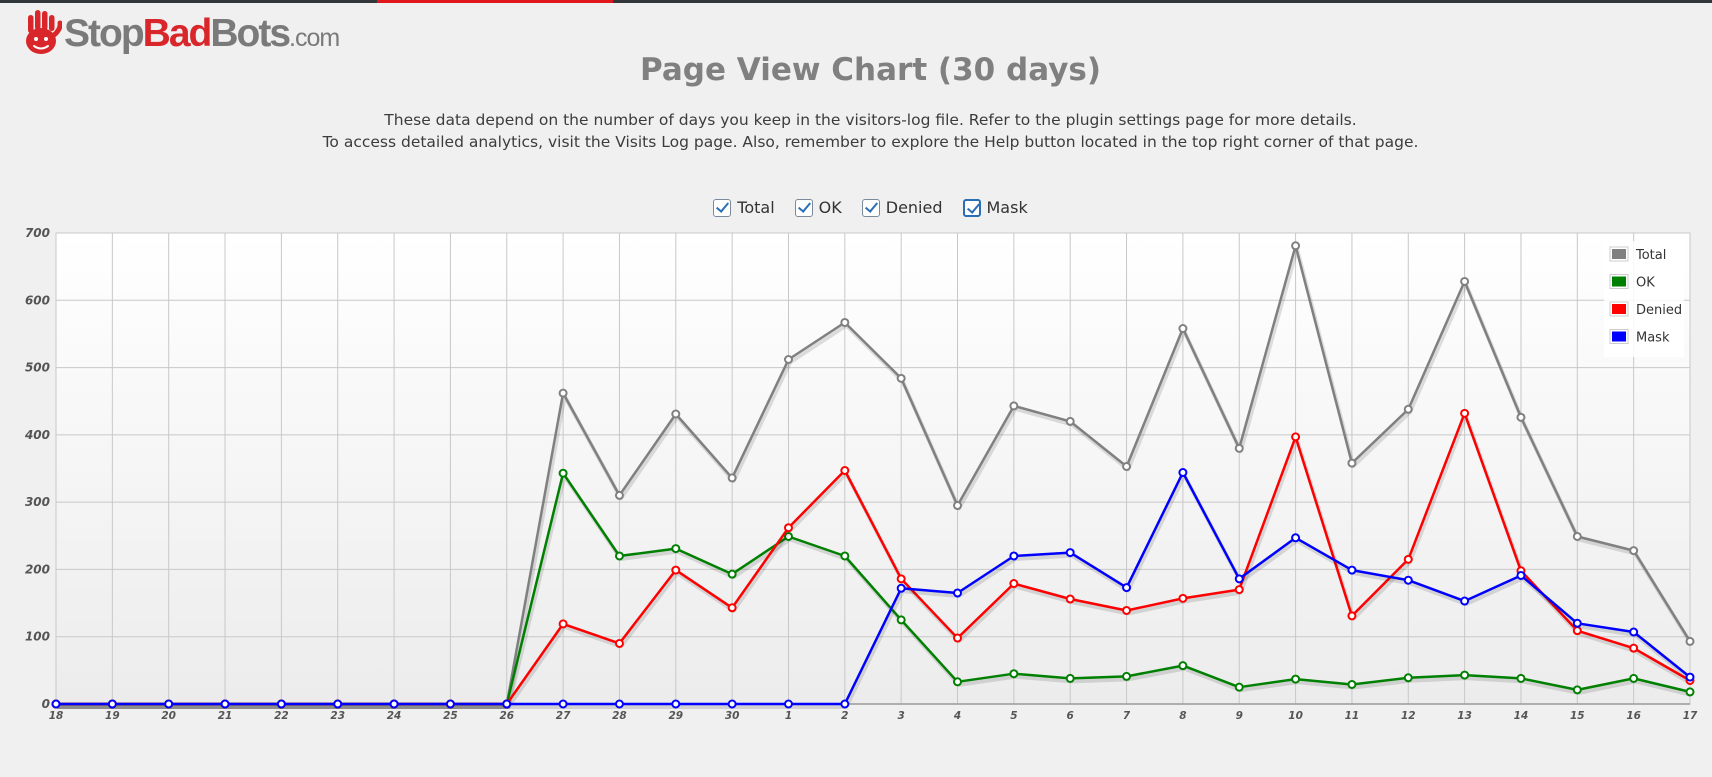 The image size is (1712, 777). What do you see at coordinates (788, 716) in the screenshot?
I see `x-tick-label: 1` at bounding box center [788, 716].